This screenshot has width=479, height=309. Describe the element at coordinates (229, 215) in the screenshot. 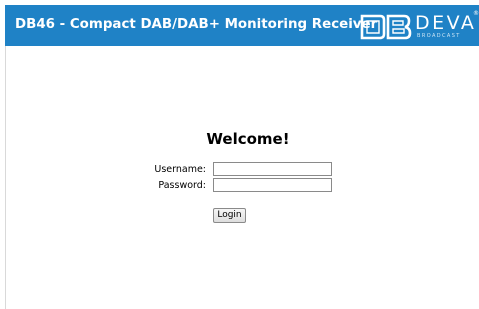

I see `login-button: Login` at that location.